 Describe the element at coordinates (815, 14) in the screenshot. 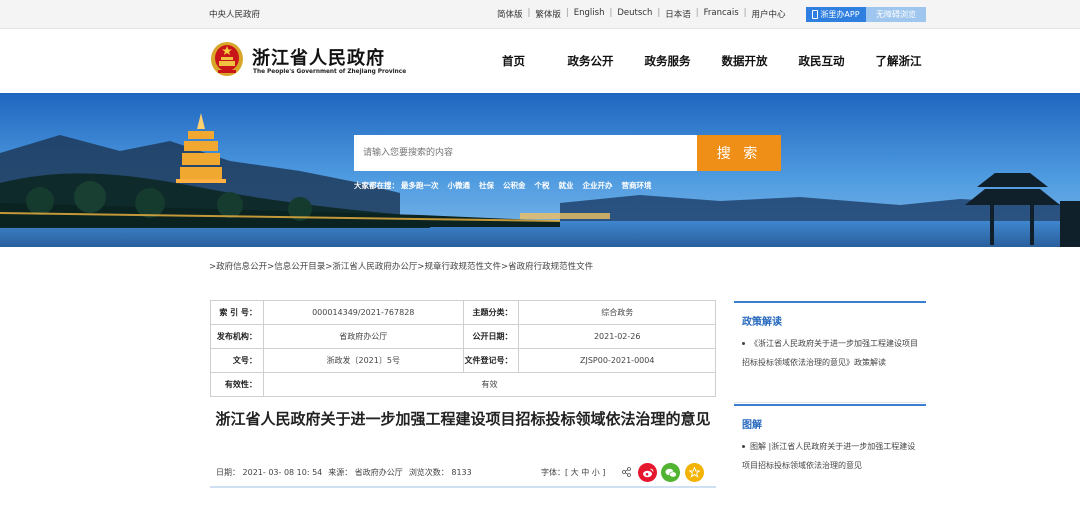

I see `phone-icon` at that location.